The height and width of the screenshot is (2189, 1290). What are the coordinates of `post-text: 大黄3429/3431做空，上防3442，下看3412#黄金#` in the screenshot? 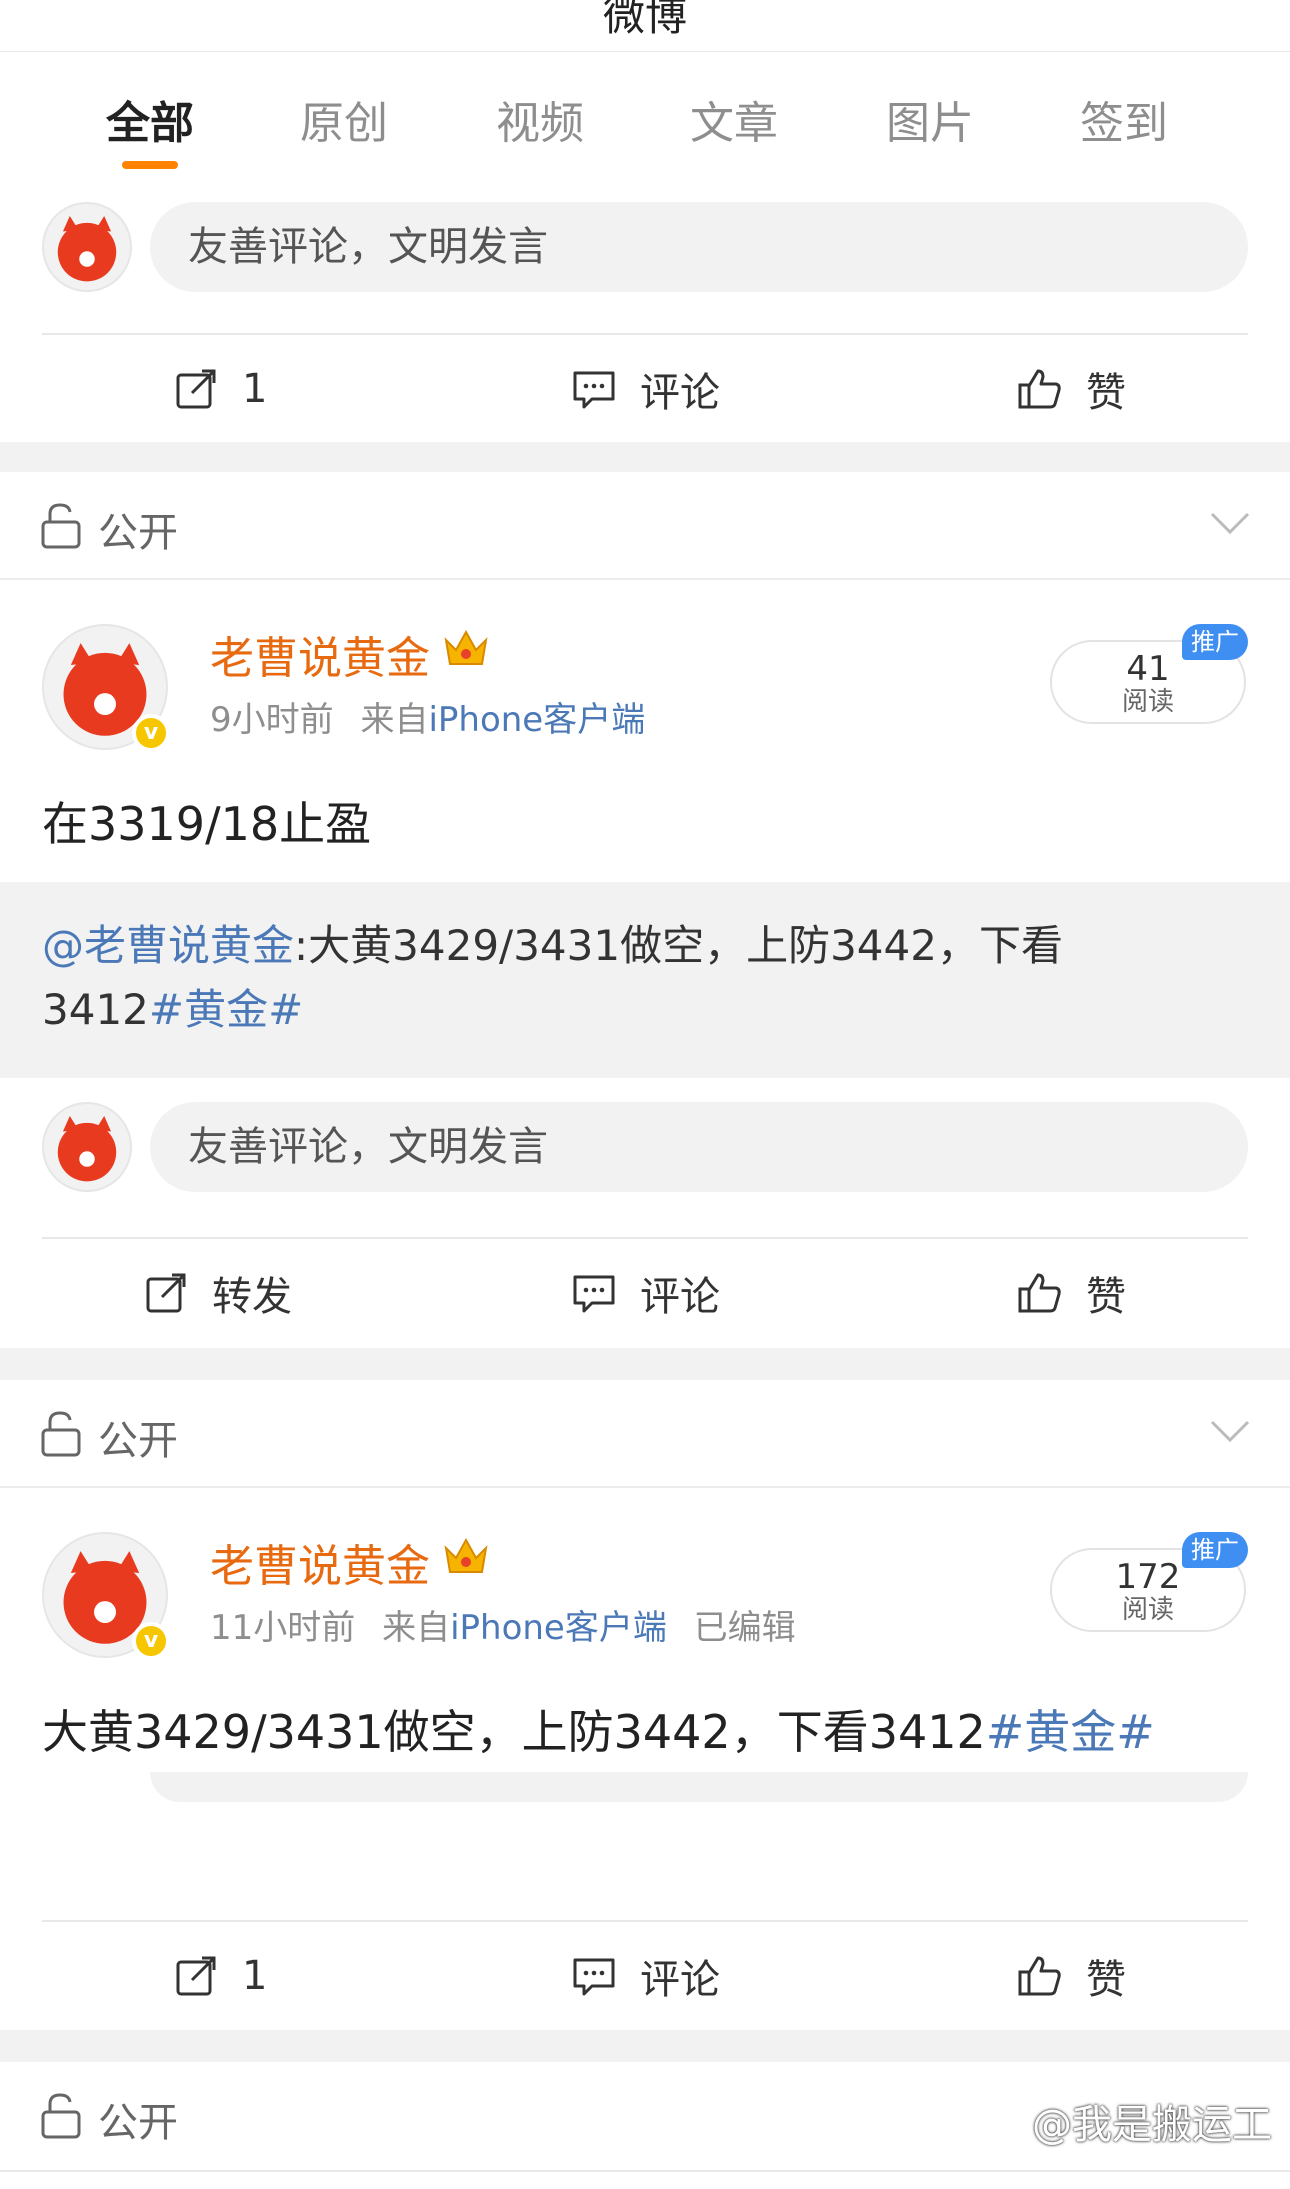 It's located at (598, 1729).